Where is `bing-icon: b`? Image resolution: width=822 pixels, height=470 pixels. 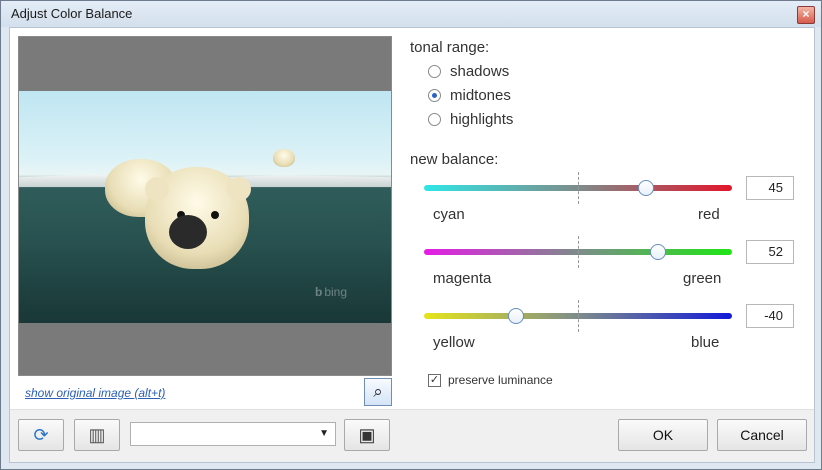
bing-icon: b is located at coordinates (318, 292).